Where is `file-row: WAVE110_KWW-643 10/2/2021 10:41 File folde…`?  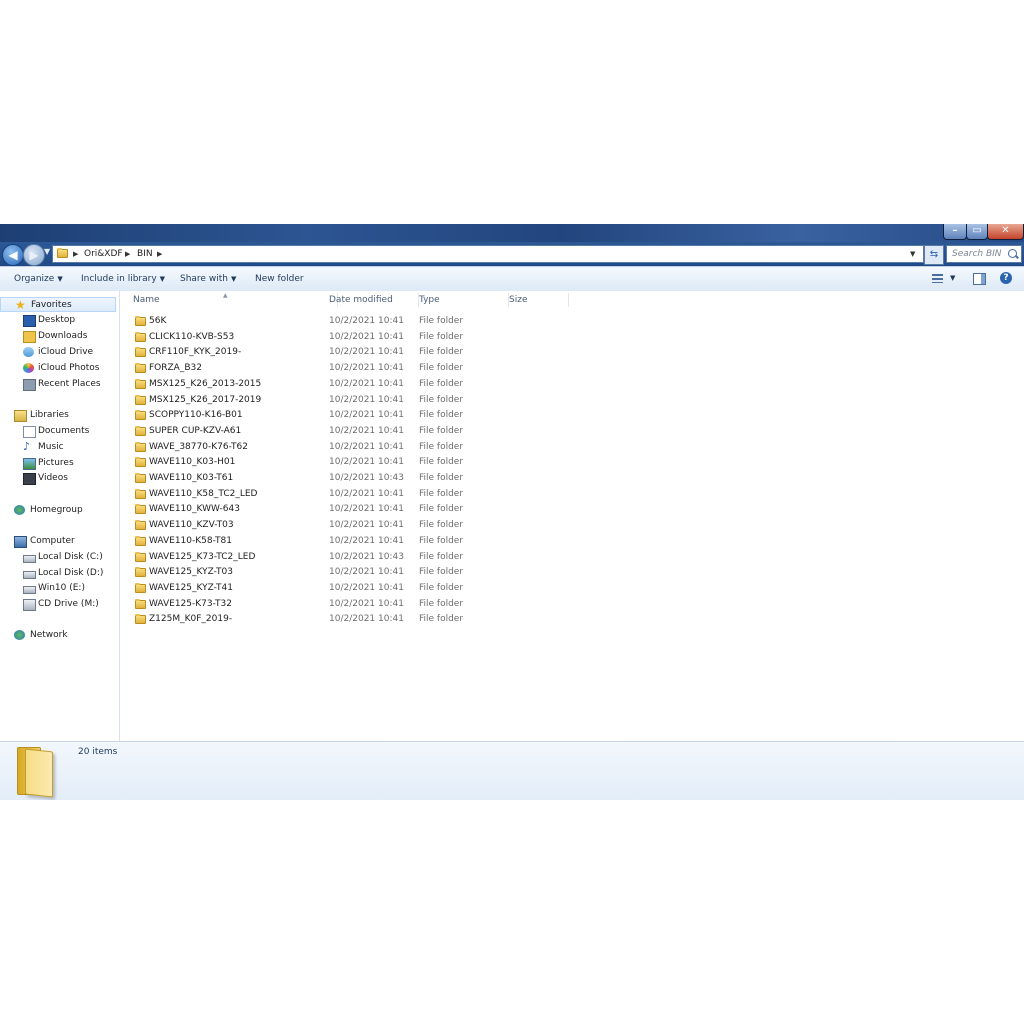 file-row: WAVE110_KWW-643 10/2/2021 10:41 File folde… is located at coordinates (342, 510).